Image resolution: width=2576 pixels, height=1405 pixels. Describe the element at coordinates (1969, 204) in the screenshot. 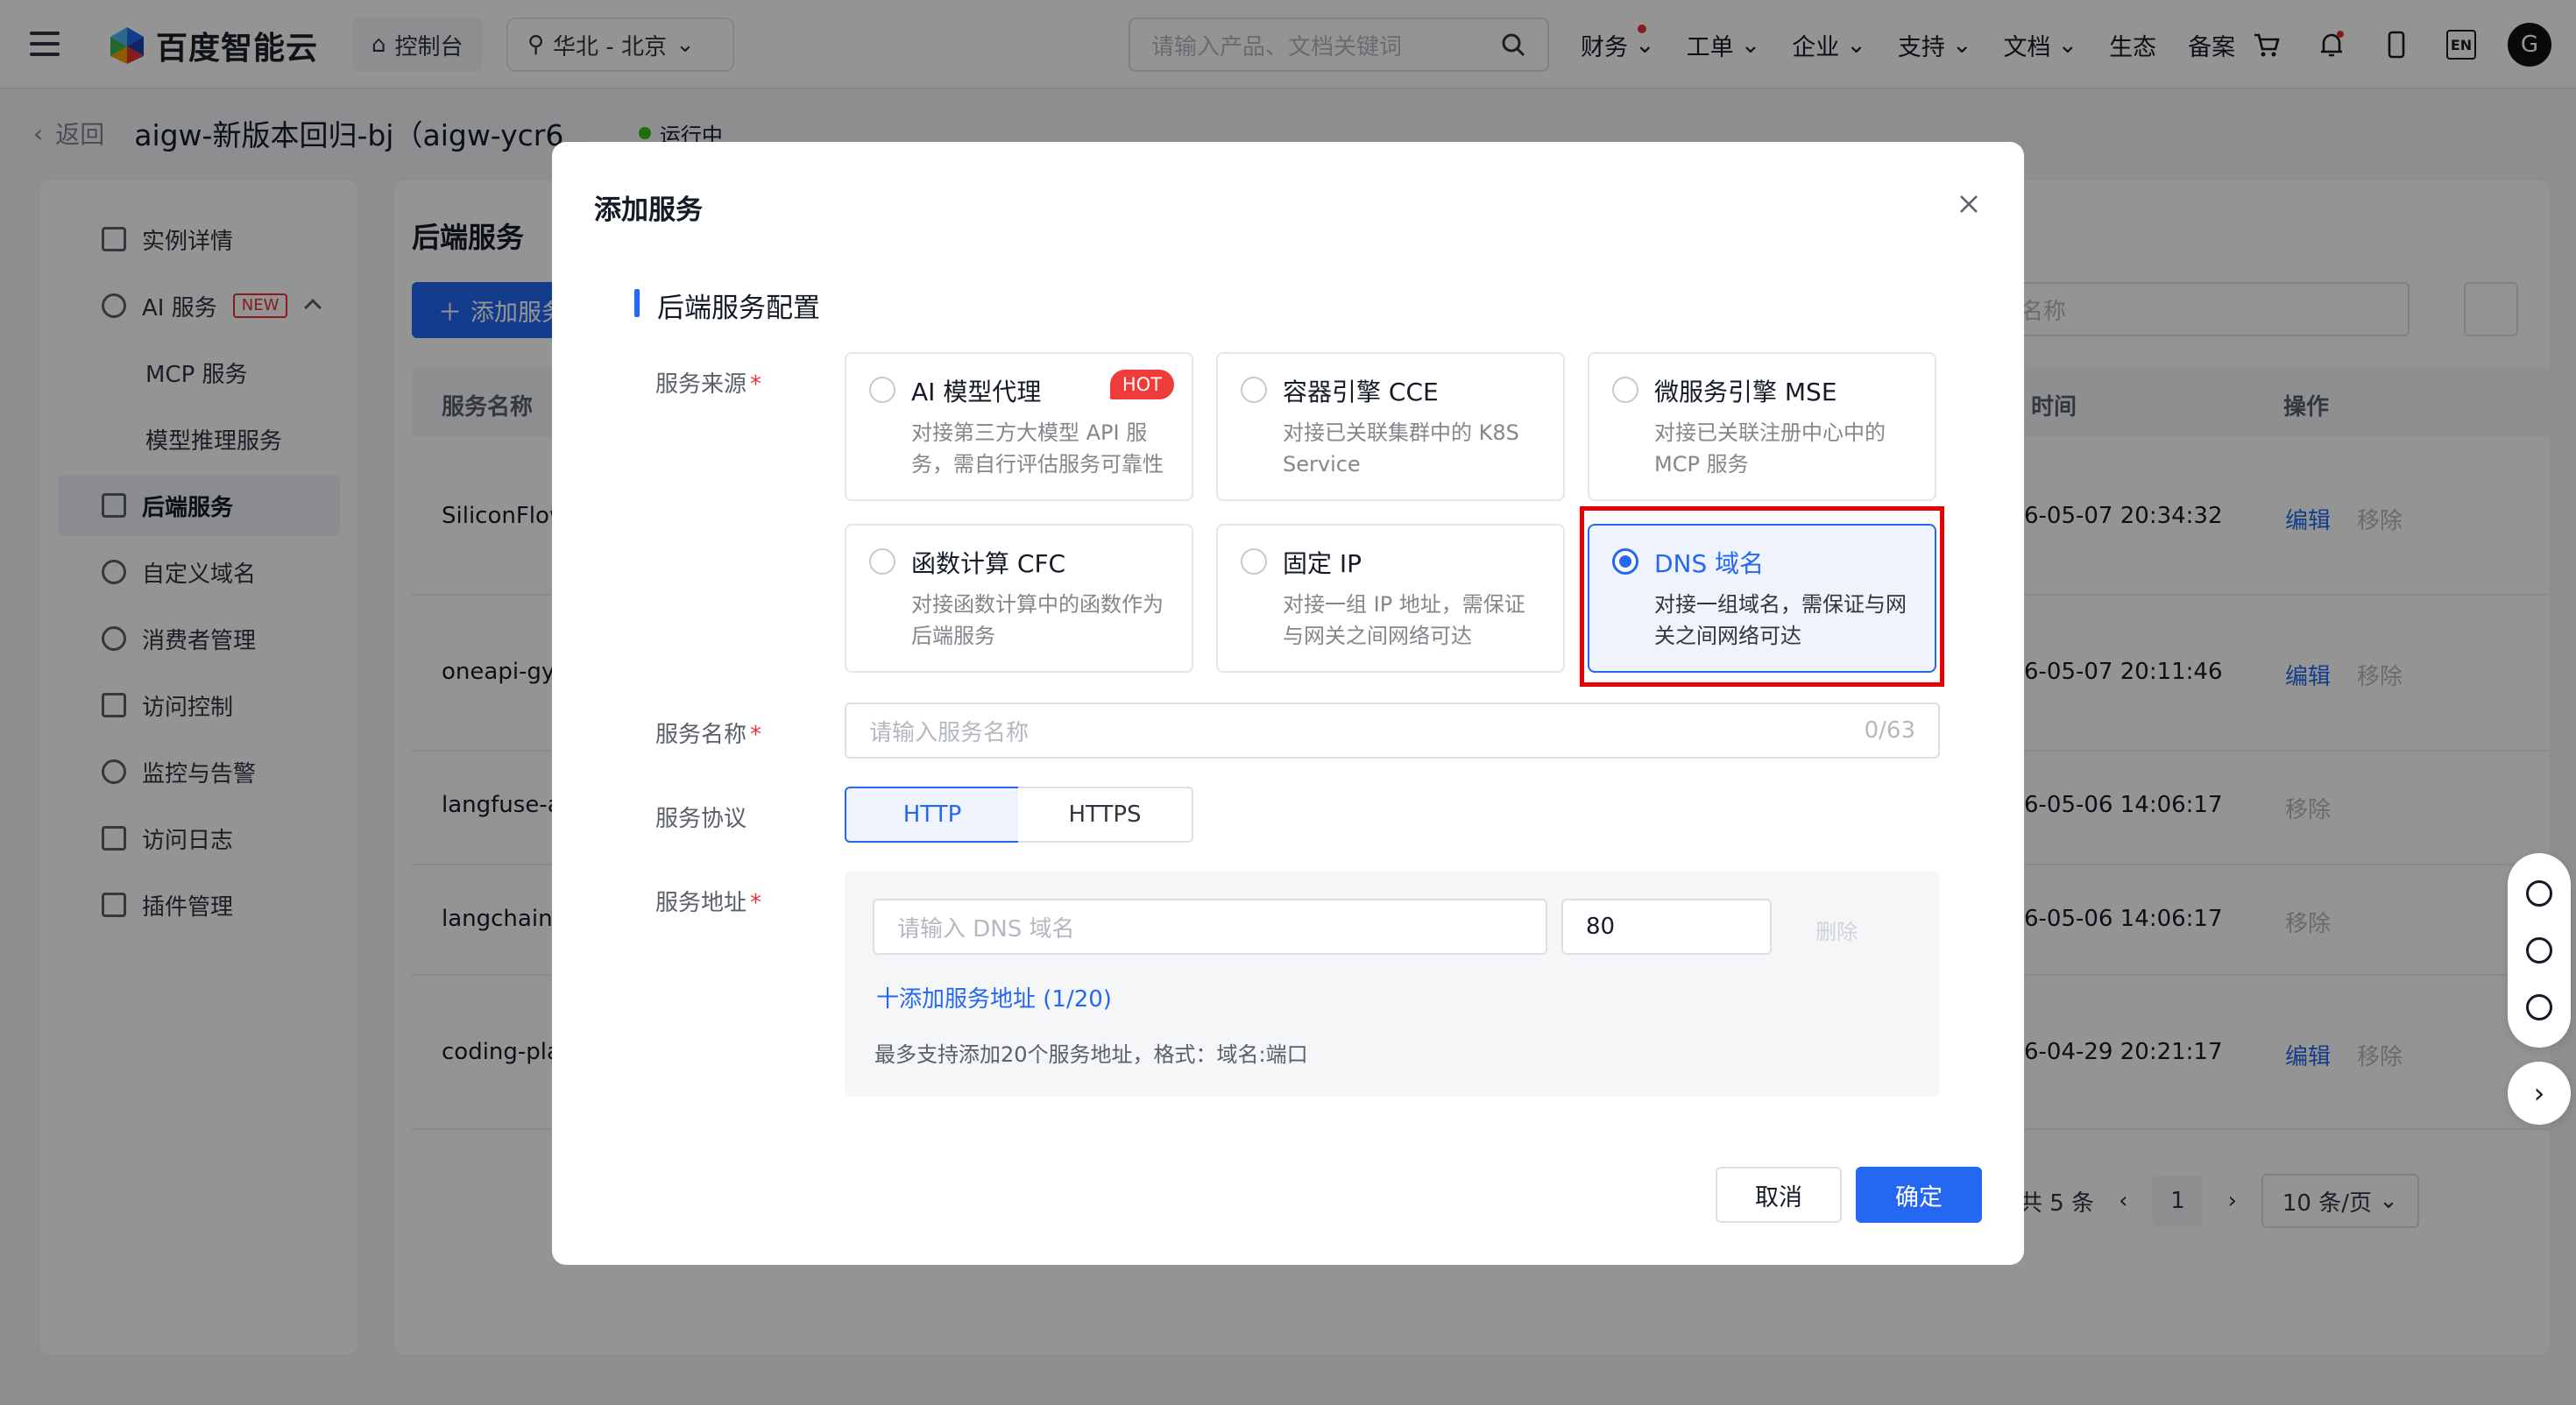

I see `close-icon` at that location.